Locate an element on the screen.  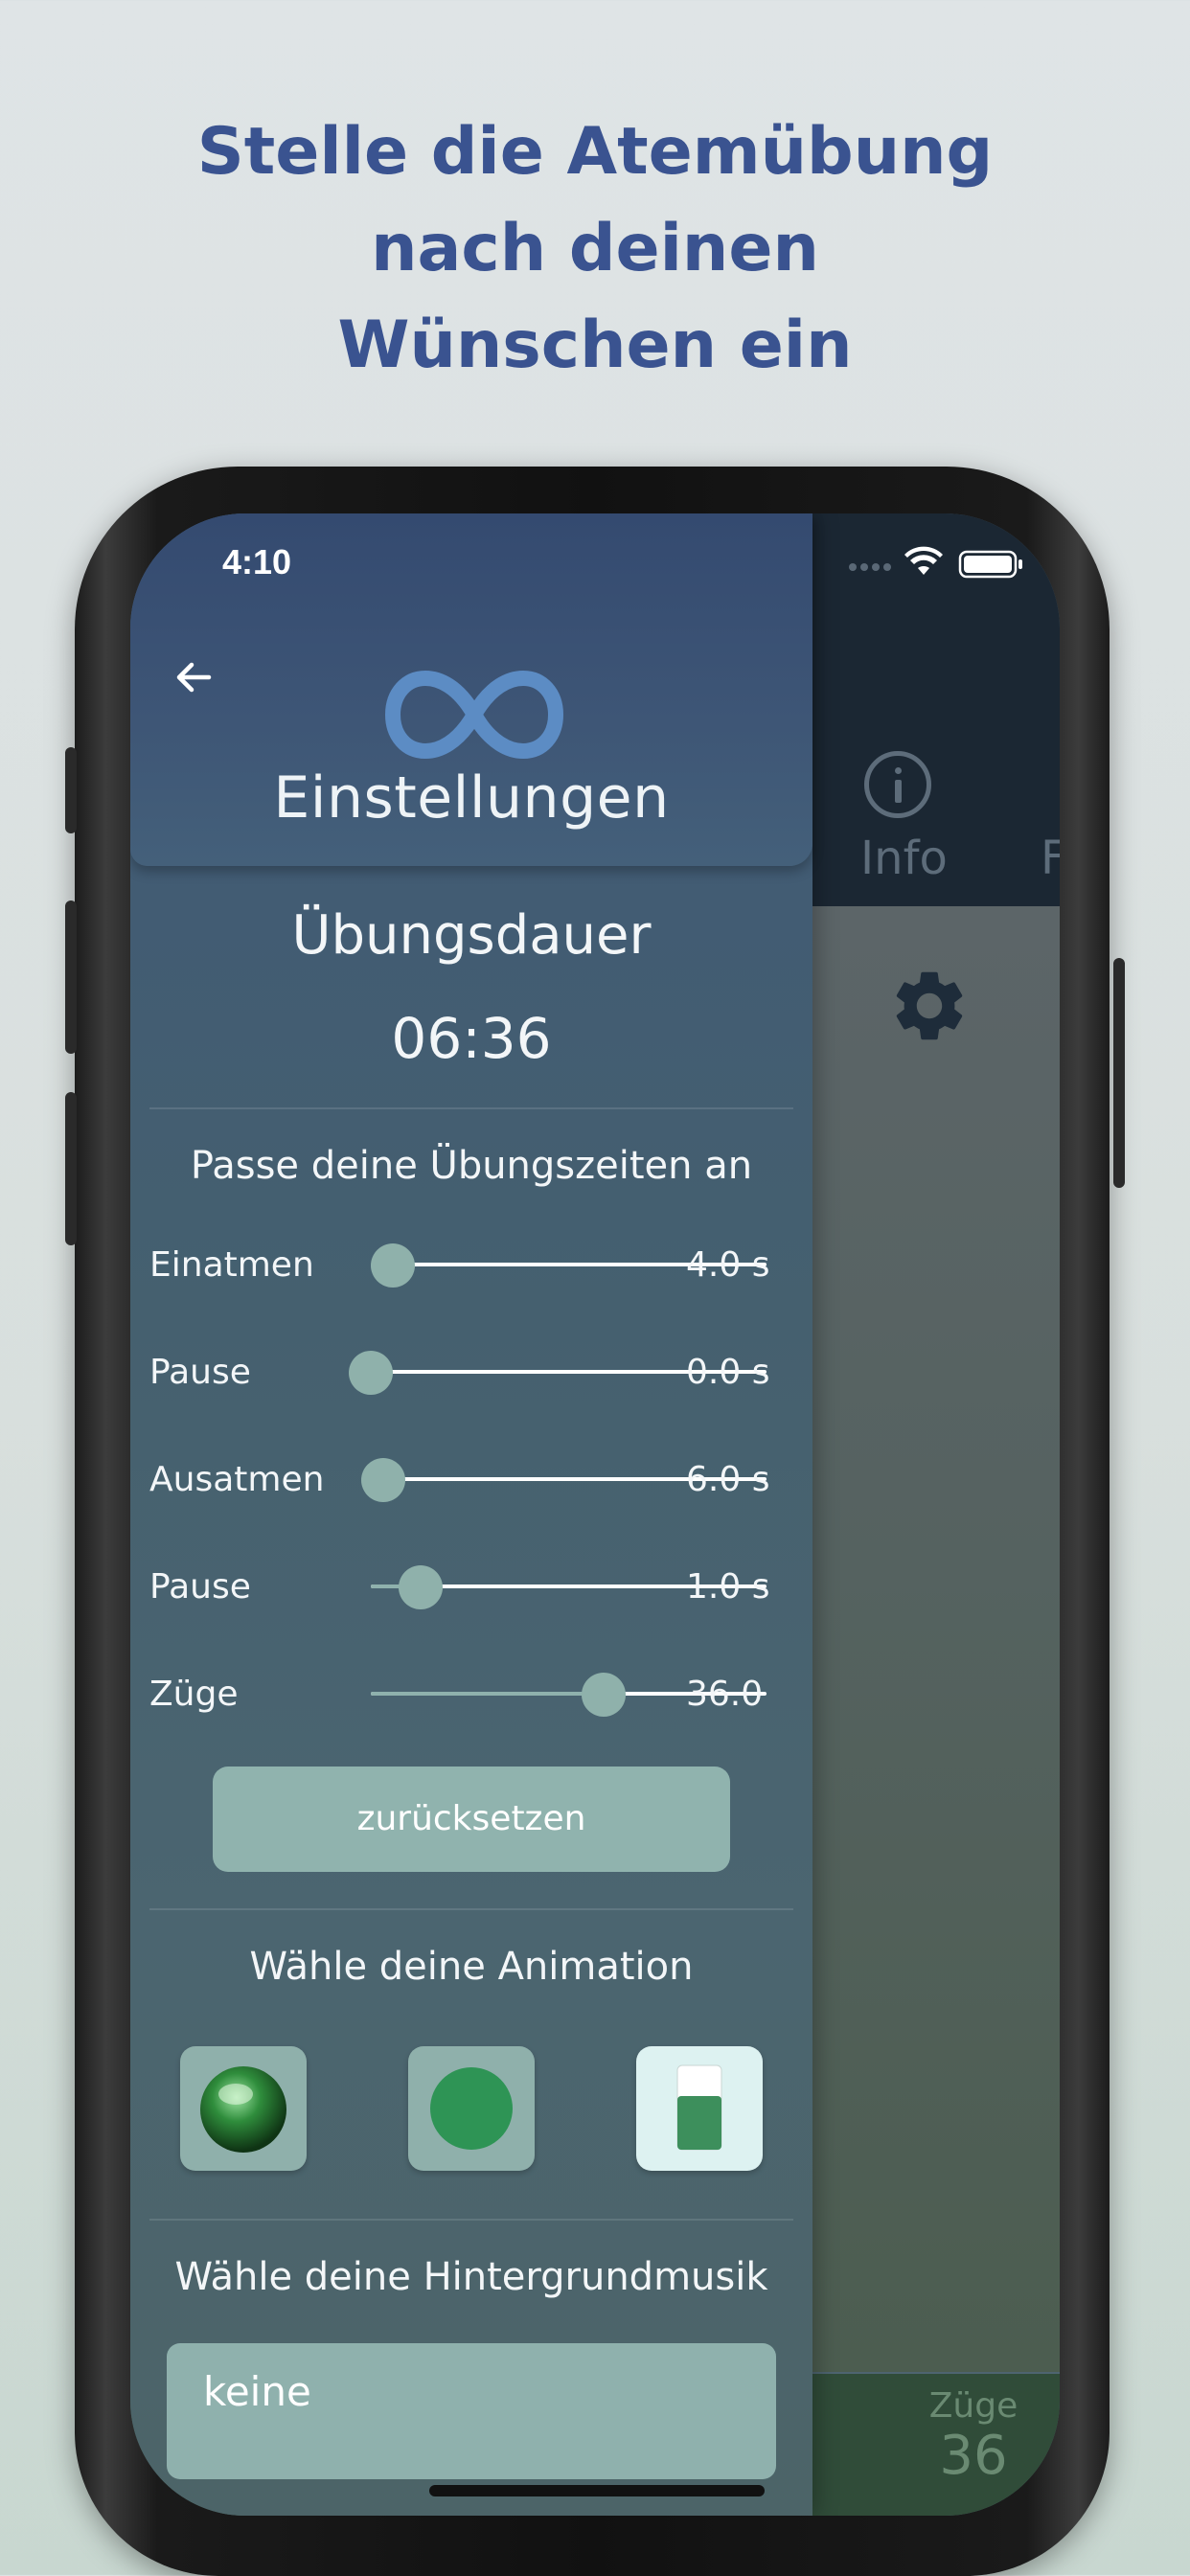
slider-label-zuege: Züge is located at coordinates (194, 1694).